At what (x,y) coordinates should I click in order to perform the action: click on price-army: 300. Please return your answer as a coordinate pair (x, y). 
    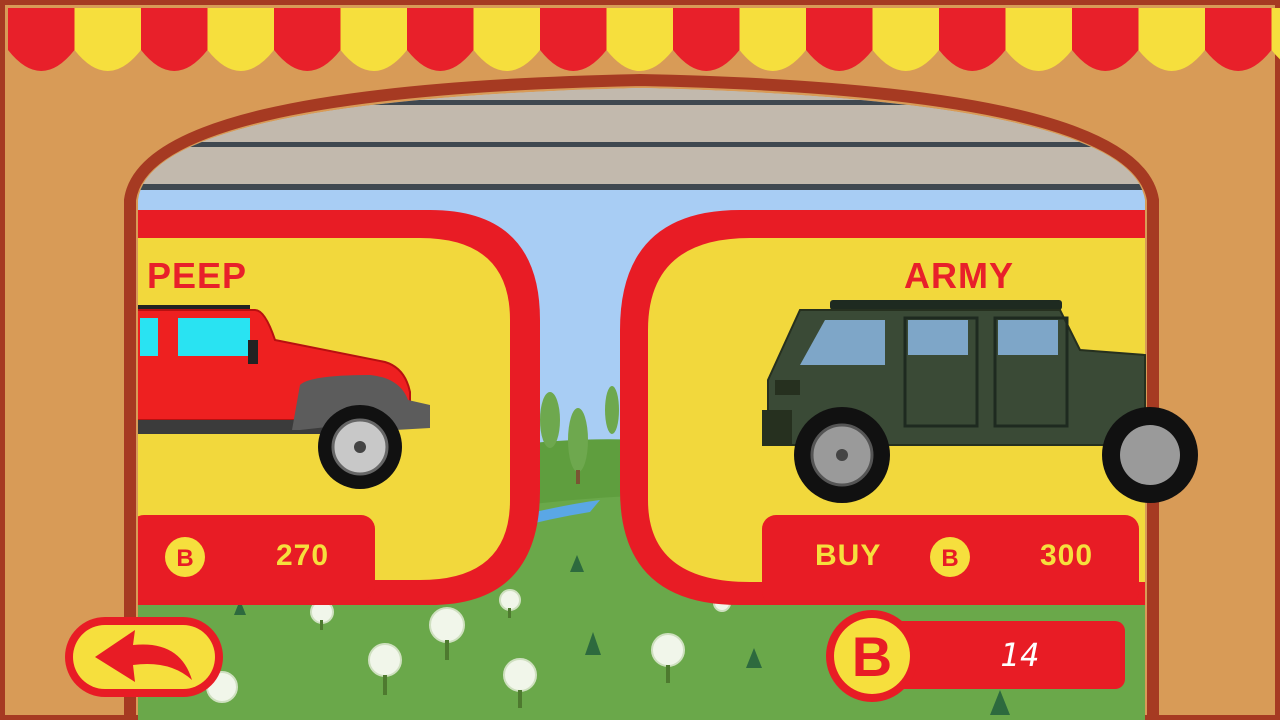
    Looking at the image, I should click on (1067, 555).